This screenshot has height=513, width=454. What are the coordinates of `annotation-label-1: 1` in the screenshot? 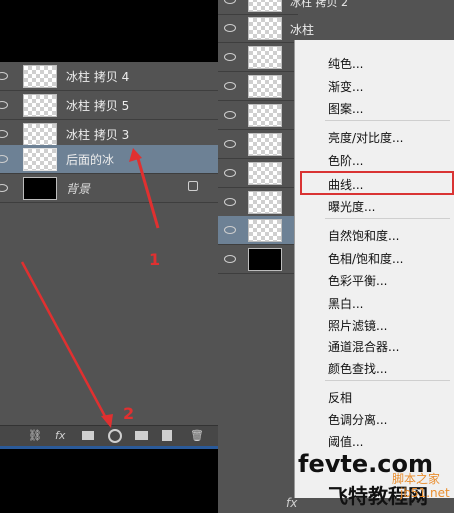 It's located at (155, 259).